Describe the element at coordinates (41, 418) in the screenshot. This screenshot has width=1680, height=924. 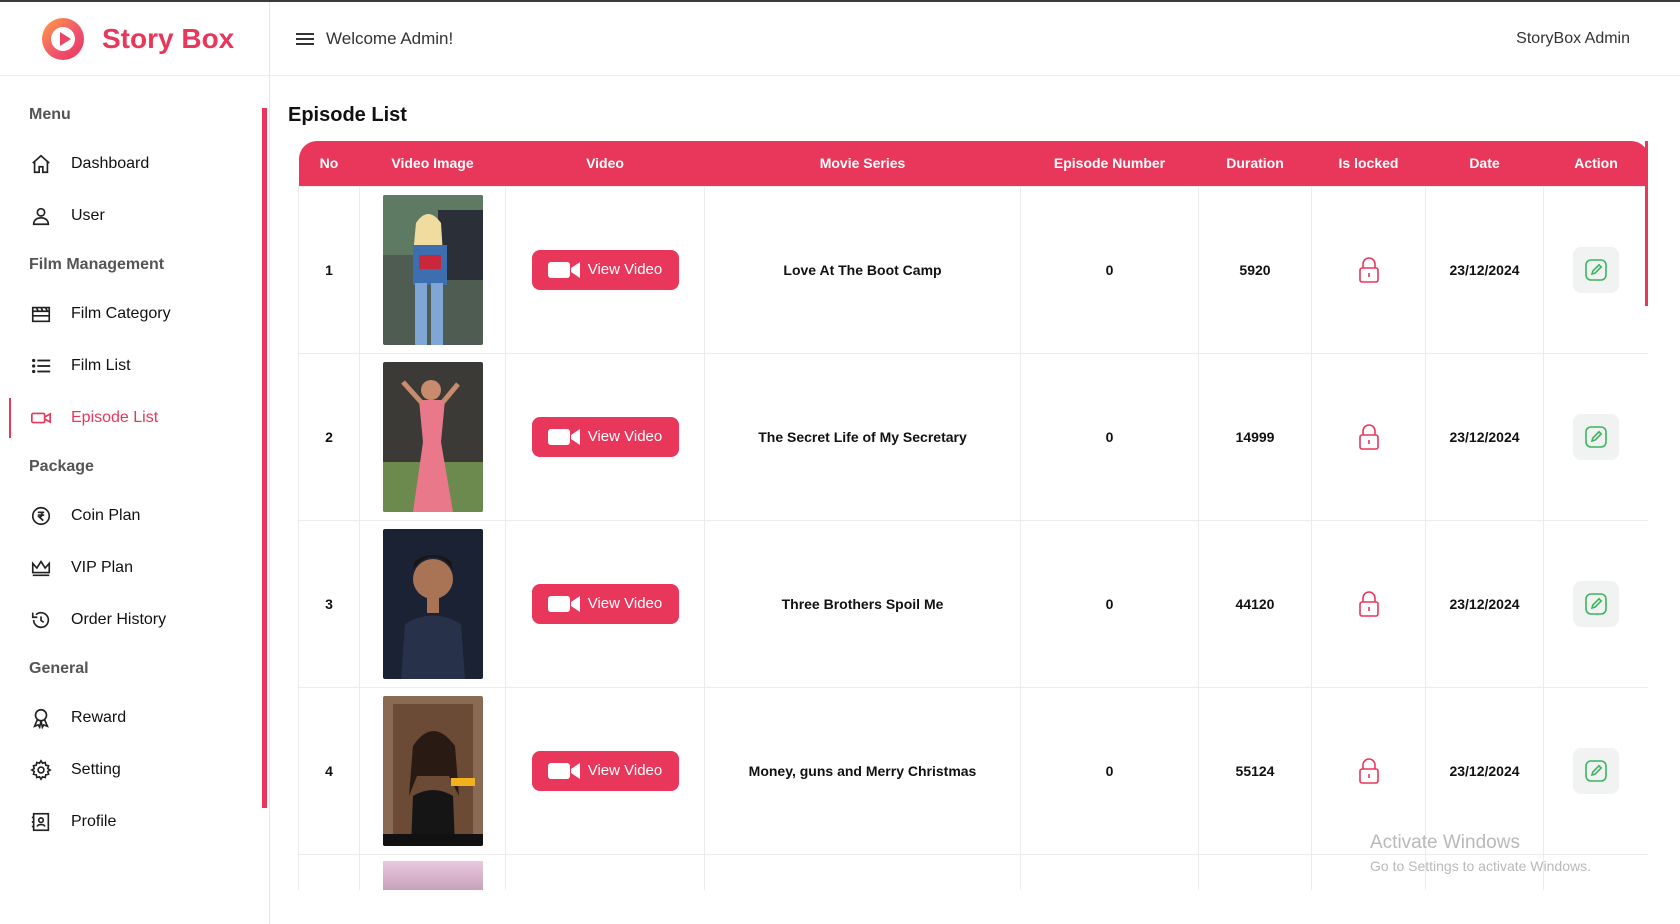
I see `video-icon` at that location.